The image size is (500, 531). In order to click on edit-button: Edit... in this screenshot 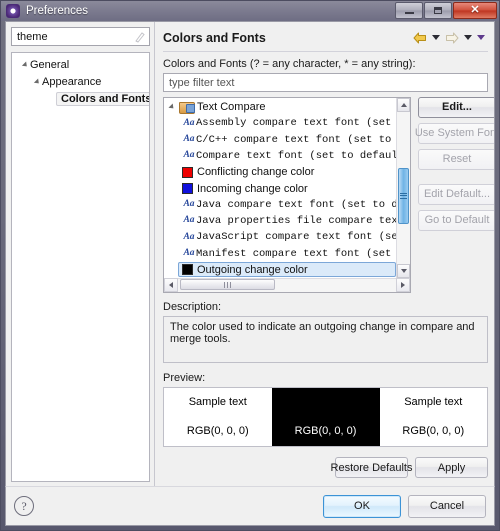, I will do `click(456, 107)`.